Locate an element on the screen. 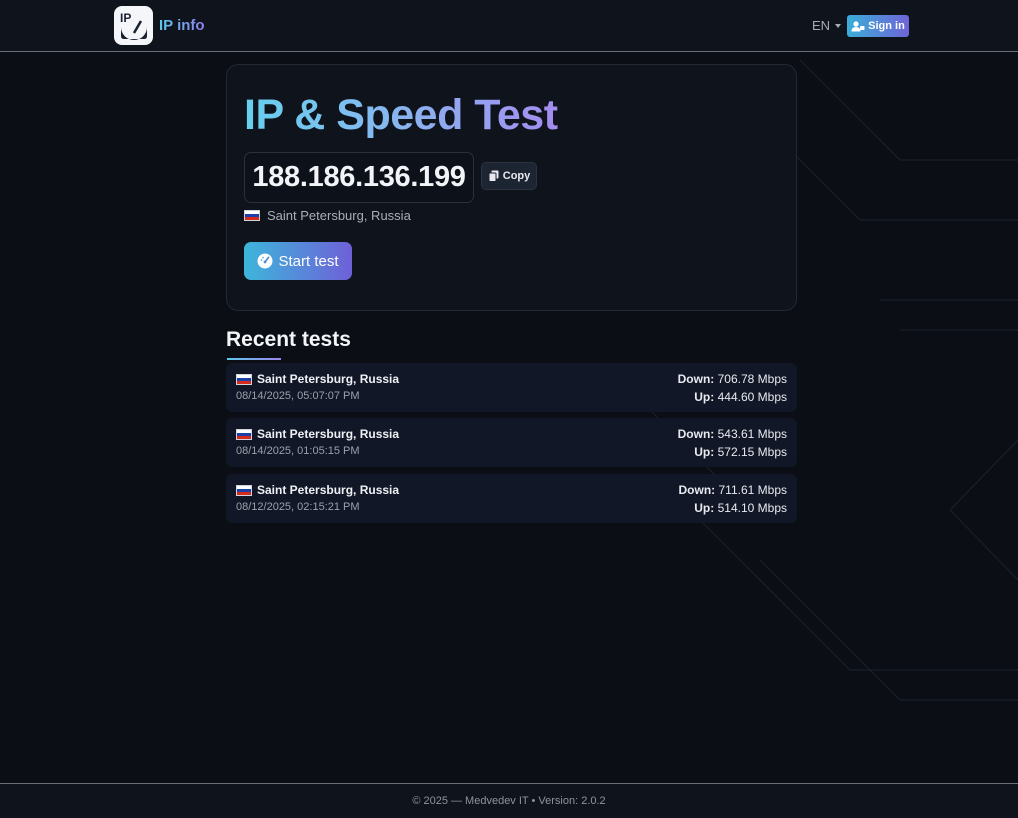 The image size is (1018, 818). language-selector: EN is located at coordinates (827, 25).